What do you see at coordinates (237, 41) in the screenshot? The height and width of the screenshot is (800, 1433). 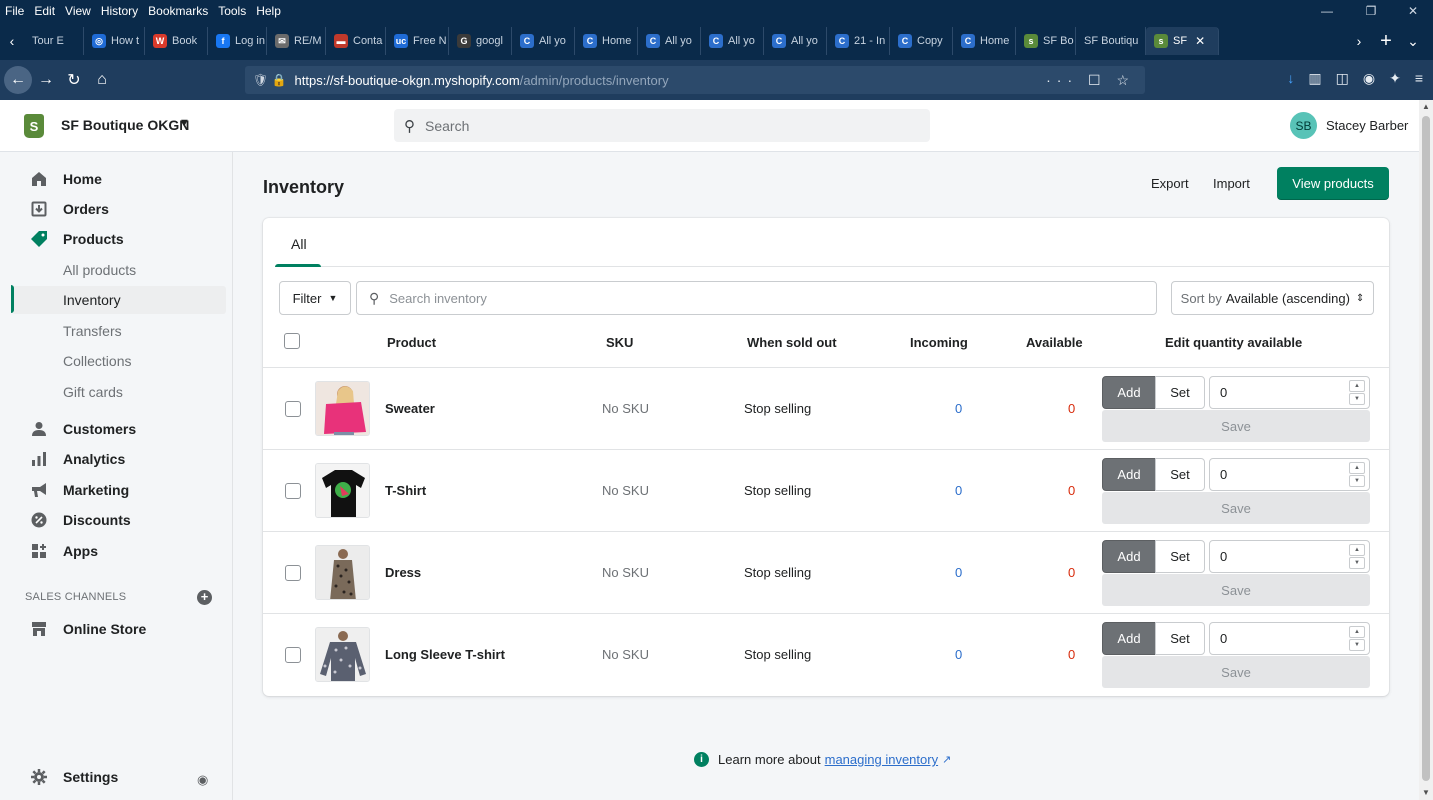 I see `browser-tab: f Log in` at bounding box center [237, 41].